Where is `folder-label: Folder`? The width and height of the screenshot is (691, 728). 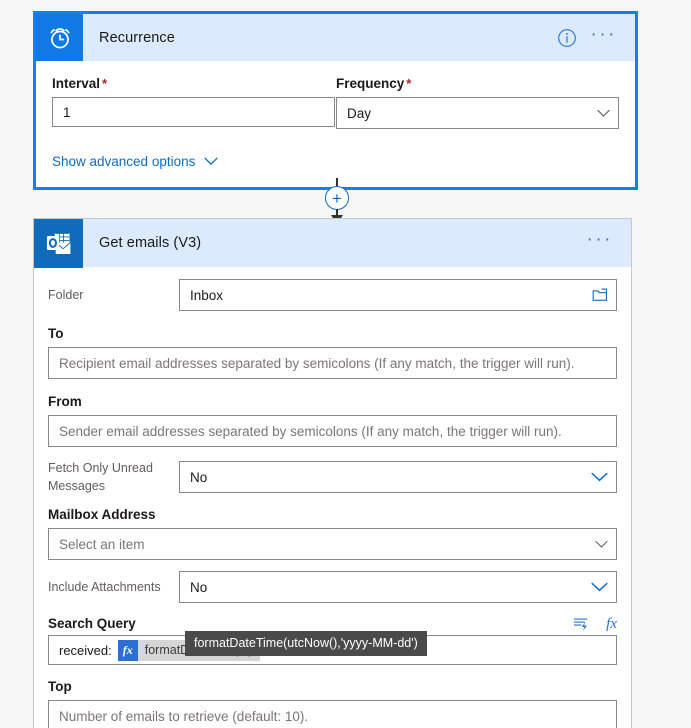
folder-label: Folder is located at coordinates (66, 295).